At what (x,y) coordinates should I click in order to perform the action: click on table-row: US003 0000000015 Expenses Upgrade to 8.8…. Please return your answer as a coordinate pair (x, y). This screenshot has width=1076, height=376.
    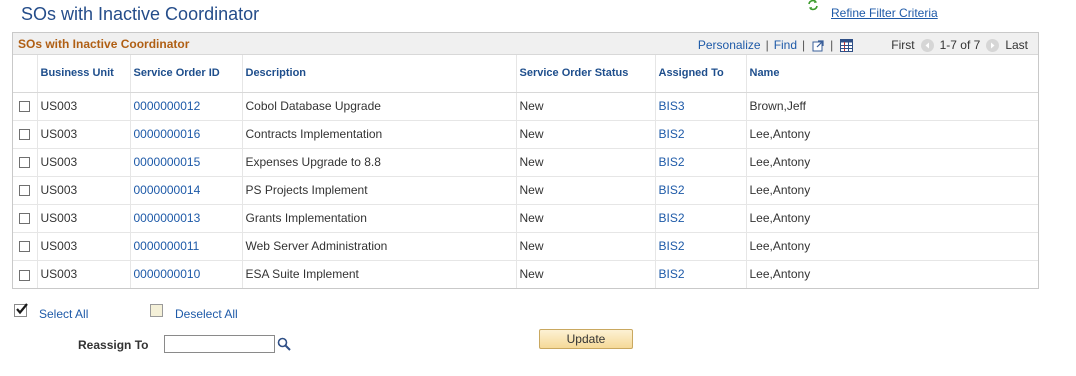
    Looking at the image, I should click on (525, 162).